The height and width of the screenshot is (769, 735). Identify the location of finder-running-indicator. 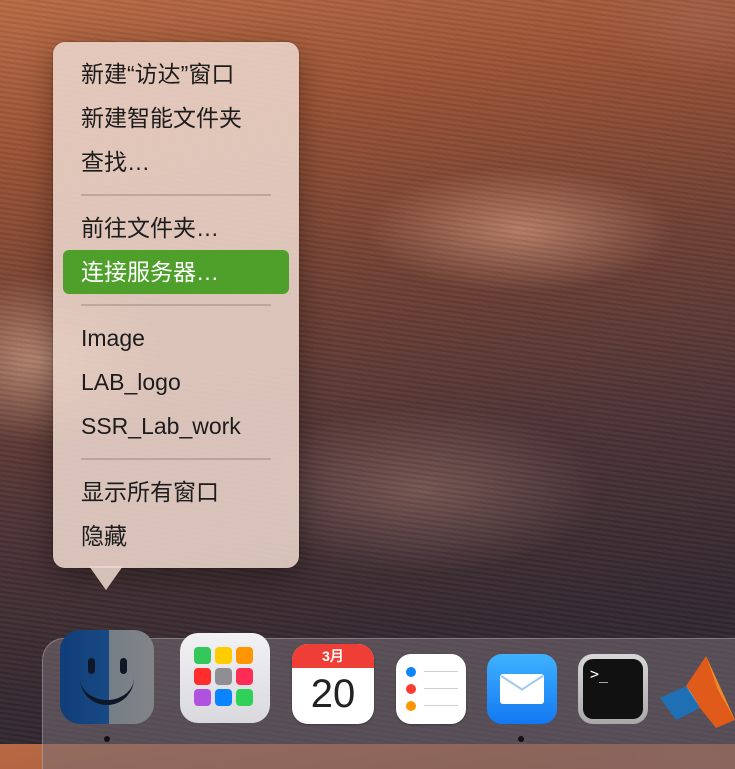
(107, 739).